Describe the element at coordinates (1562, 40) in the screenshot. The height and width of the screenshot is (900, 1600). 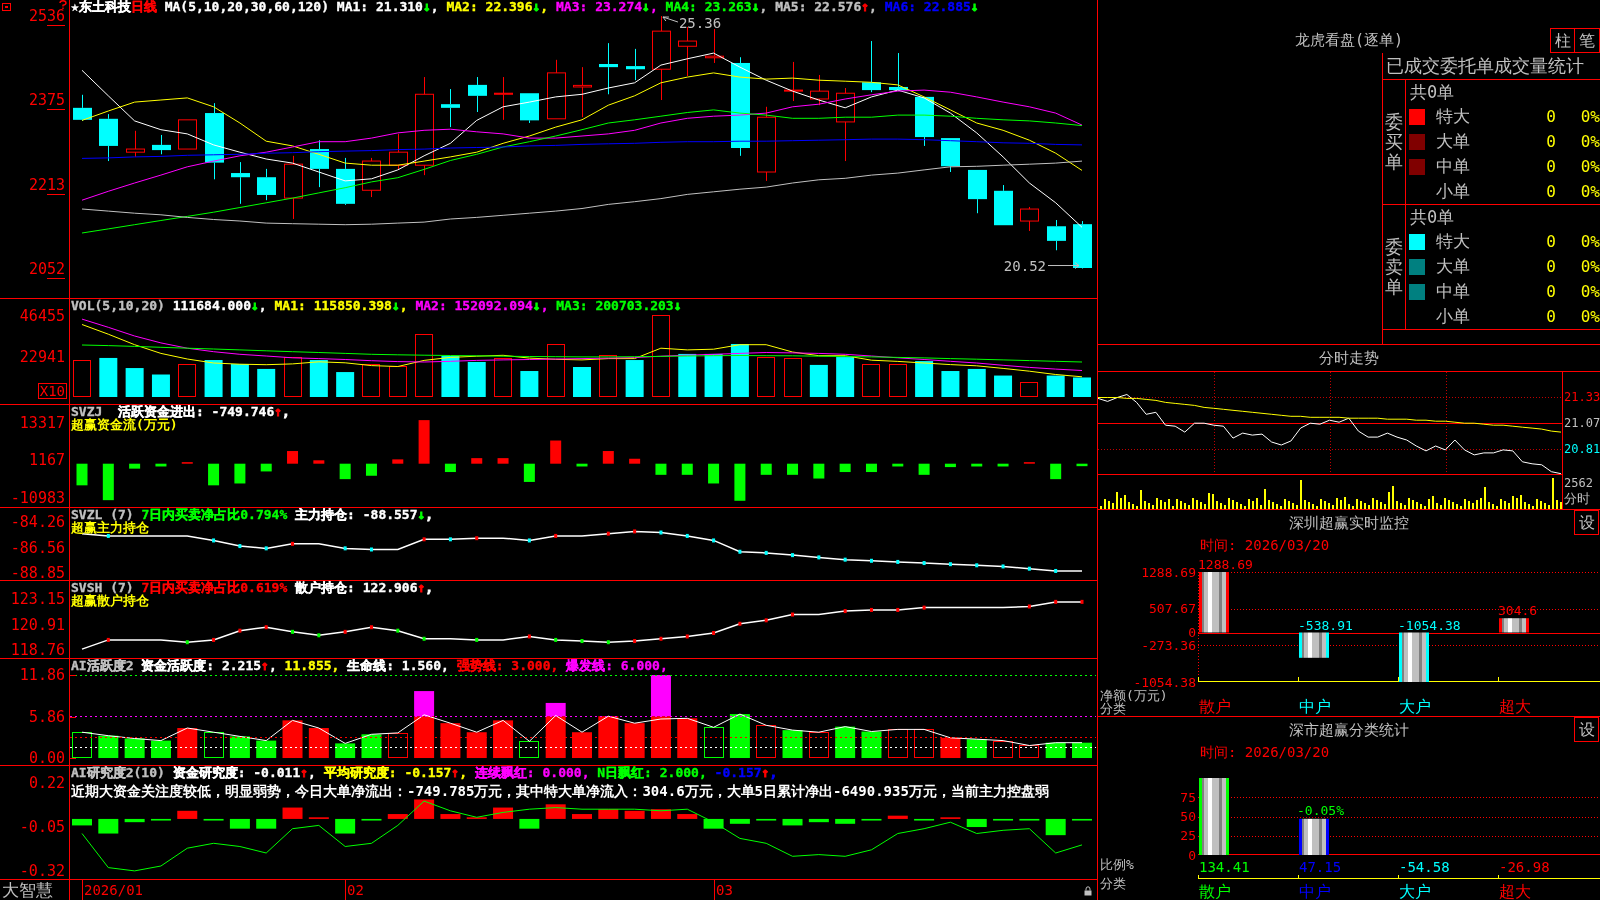
I see `view-button: 柱` at that location.